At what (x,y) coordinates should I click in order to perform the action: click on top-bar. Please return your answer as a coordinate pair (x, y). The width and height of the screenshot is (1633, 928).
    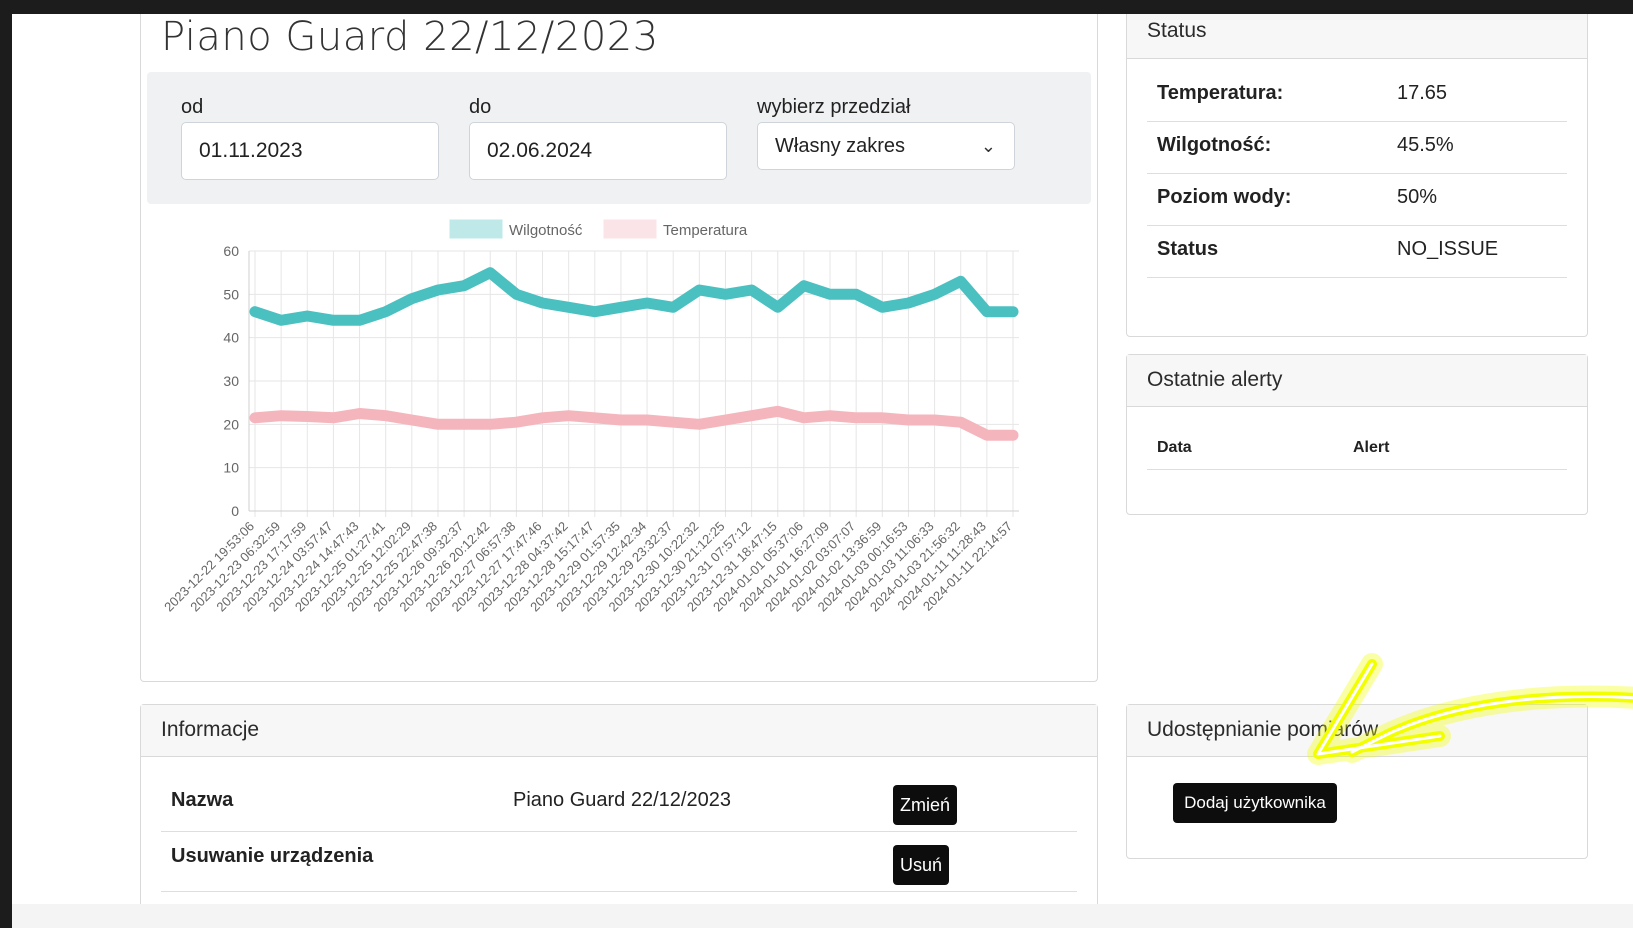
    Looking at the image, I should click on (816, 7).